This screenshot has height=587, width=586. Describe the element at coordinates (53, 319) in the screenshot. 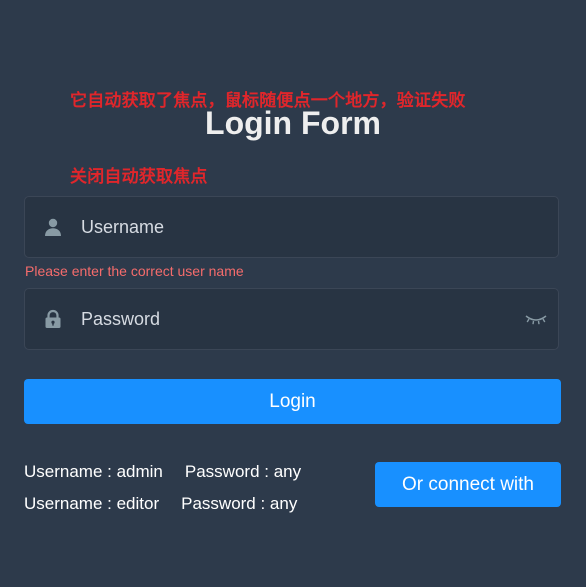

I see `lock-icon` at that location.